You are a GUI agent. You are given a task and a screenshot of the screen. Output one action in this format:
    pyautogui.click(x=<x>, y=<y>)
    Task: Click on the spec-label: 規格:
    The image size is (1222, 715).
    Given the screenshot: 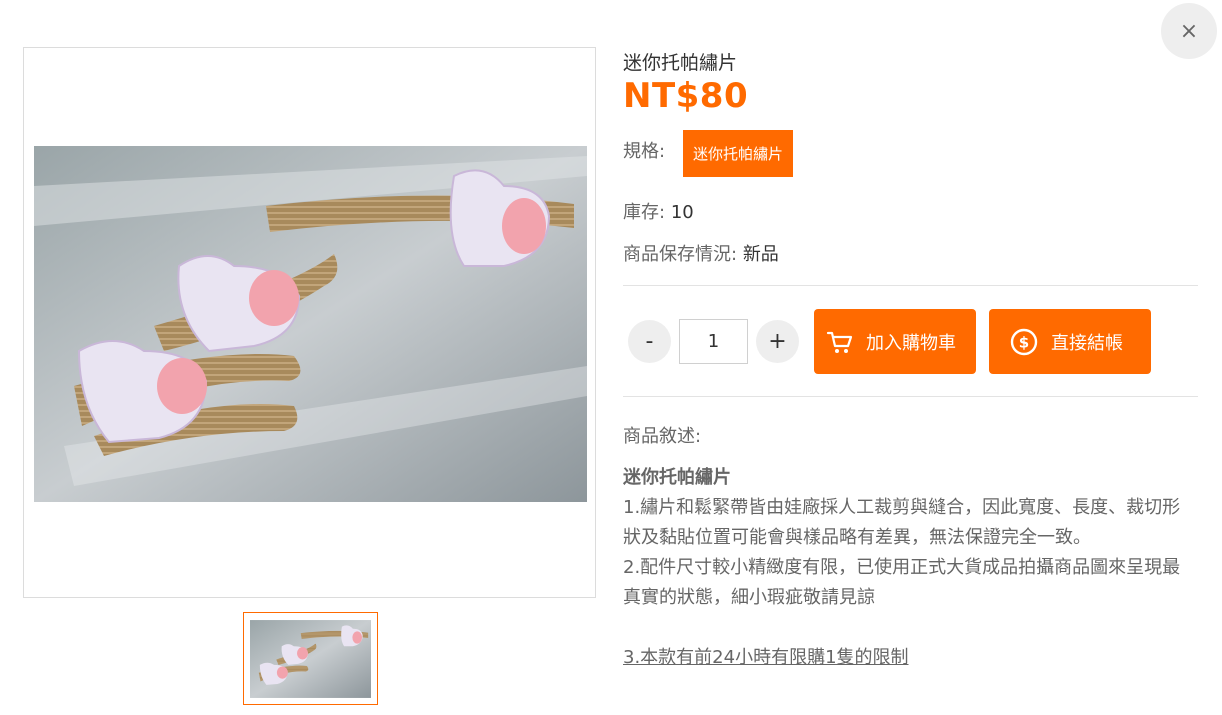 What is the action you would take?
    pyautogui.click(x=644, y=151)
    